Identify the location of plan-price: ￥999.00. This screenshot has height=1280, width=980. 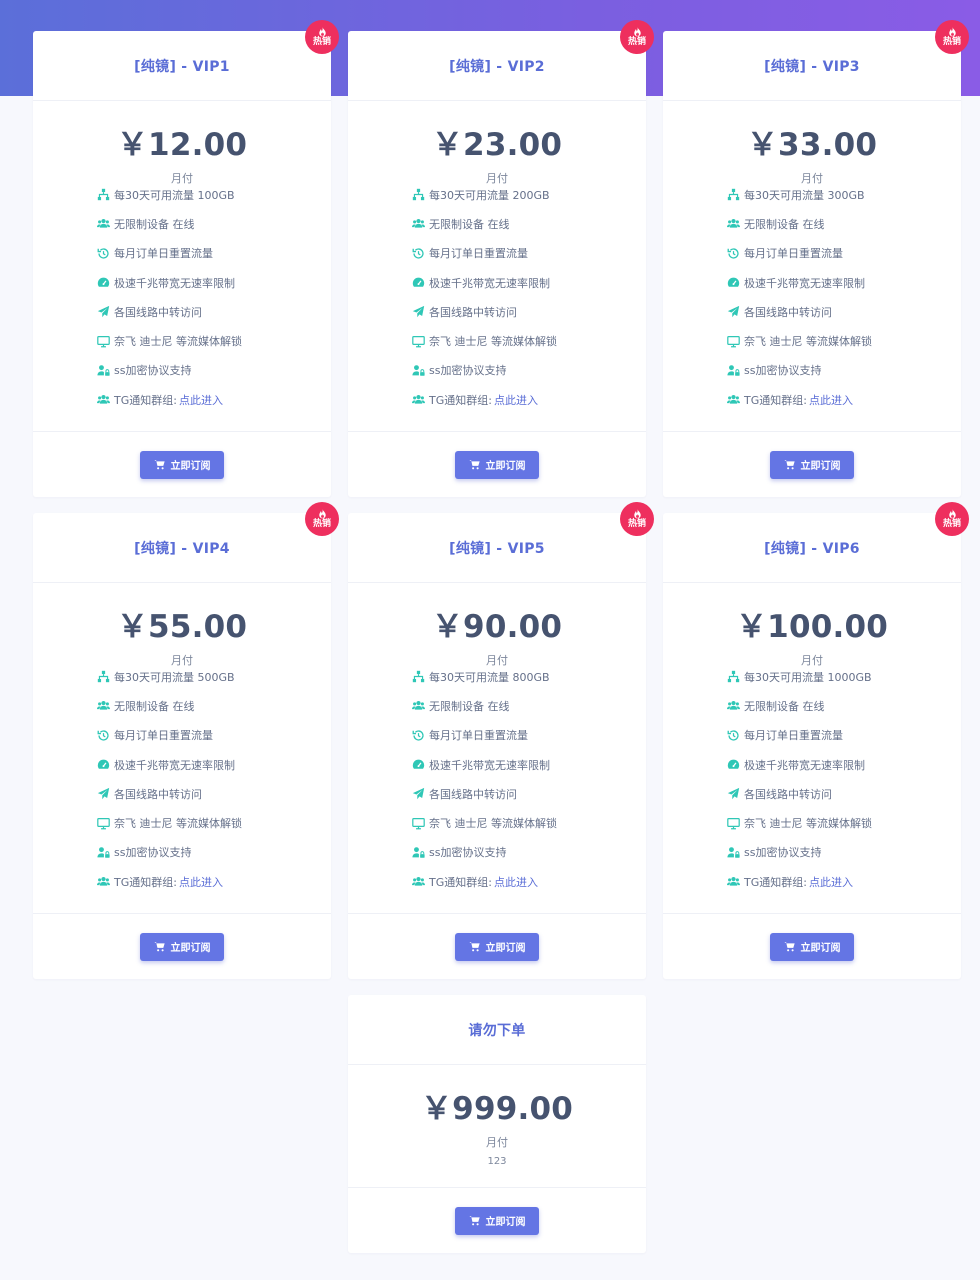
(497, 1109).